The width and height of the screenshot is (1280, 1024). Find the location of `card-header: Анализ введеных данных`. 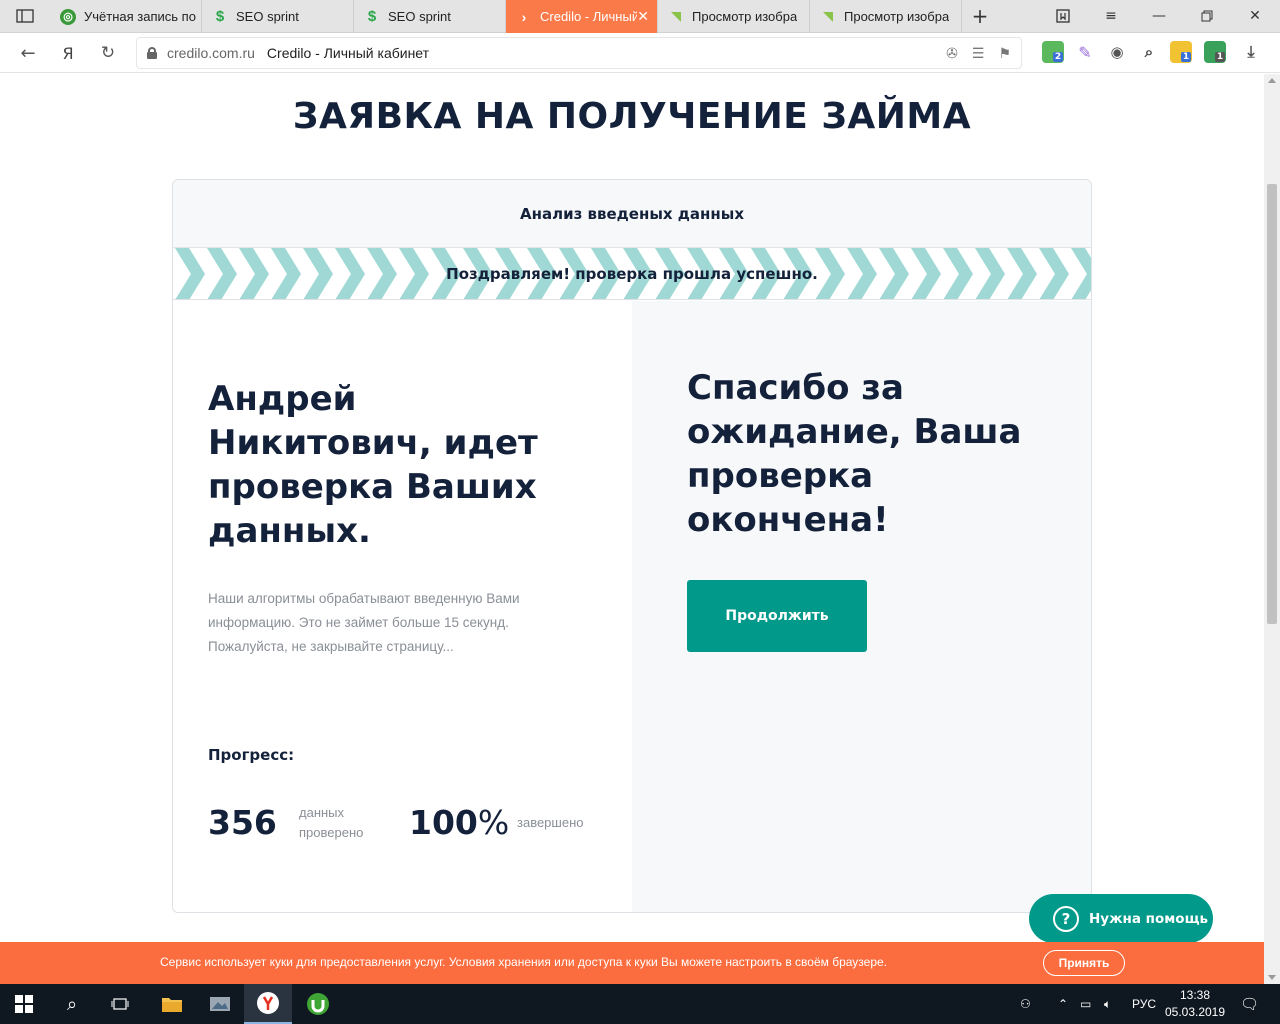

card-header: Анализ введеных данных is located at coordinates (632, 214).